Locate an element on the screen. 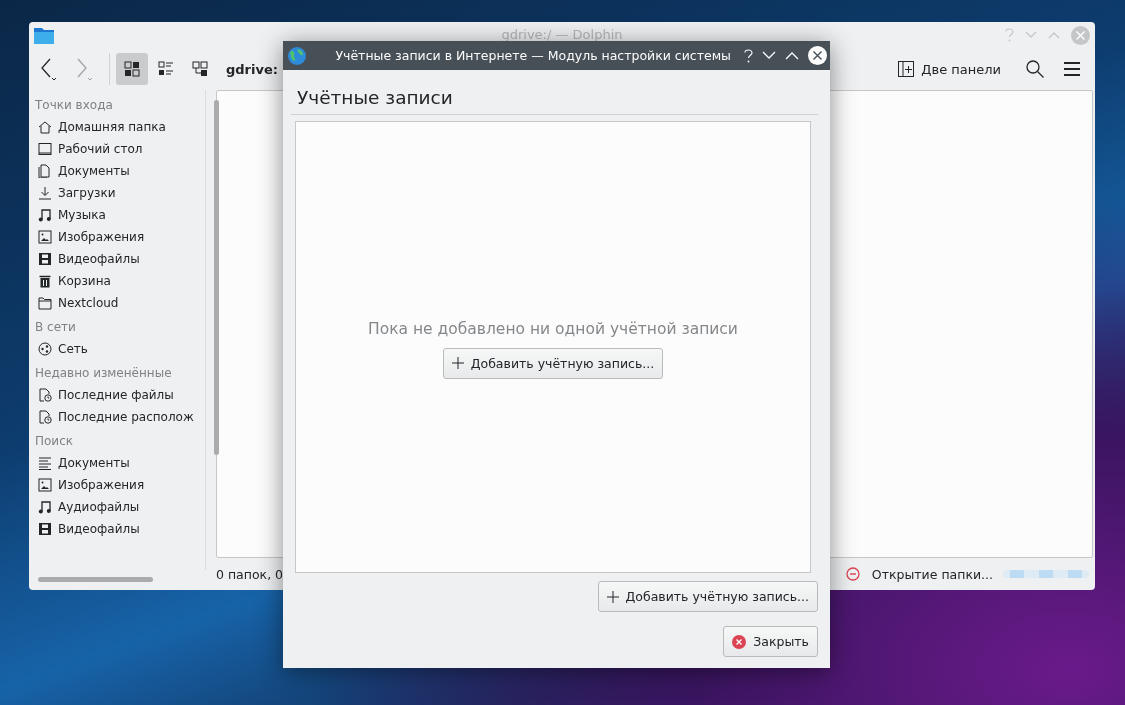  places-item: Nextcloud is located at coordinates (114, 303).